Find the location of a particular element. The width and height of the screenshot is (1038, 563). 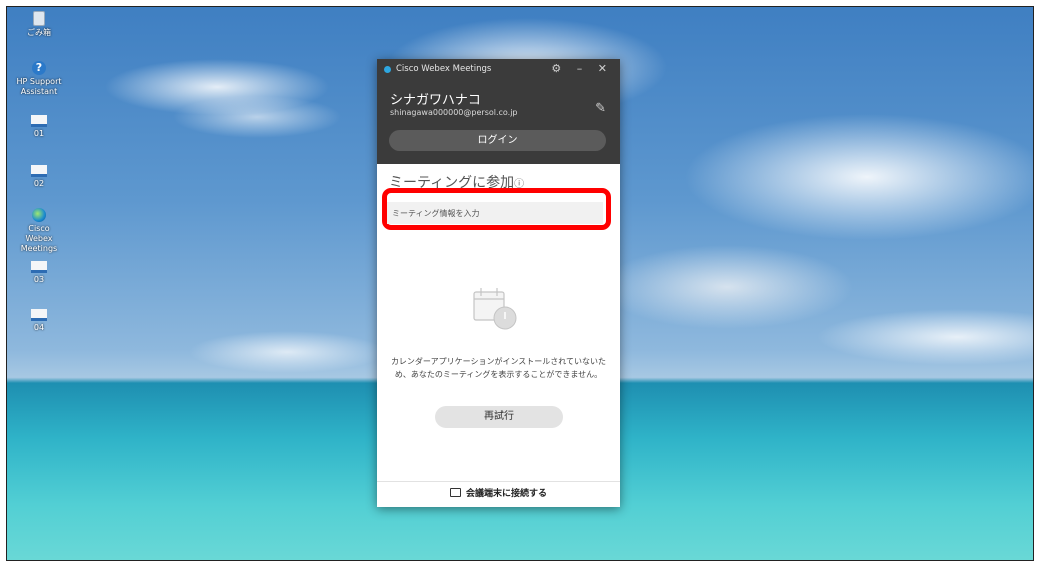

desktop-icon-04: 04 is located at coordinates (39, 321).